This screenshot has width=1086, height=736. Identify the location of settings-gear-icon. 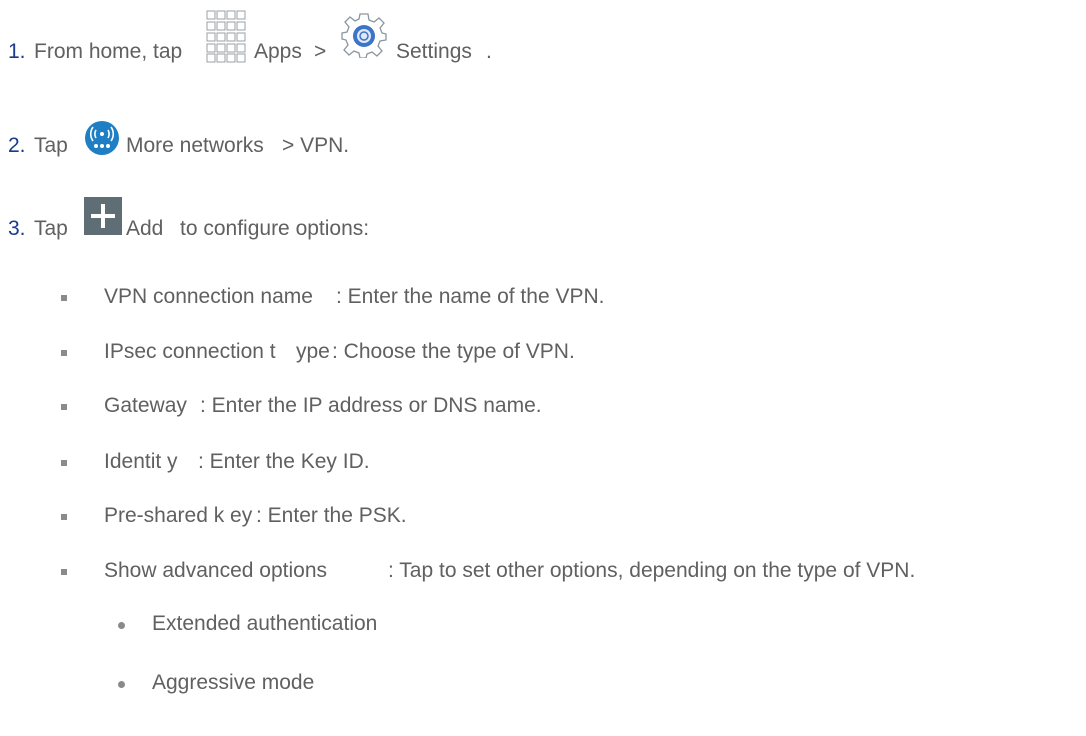
(364, 35).